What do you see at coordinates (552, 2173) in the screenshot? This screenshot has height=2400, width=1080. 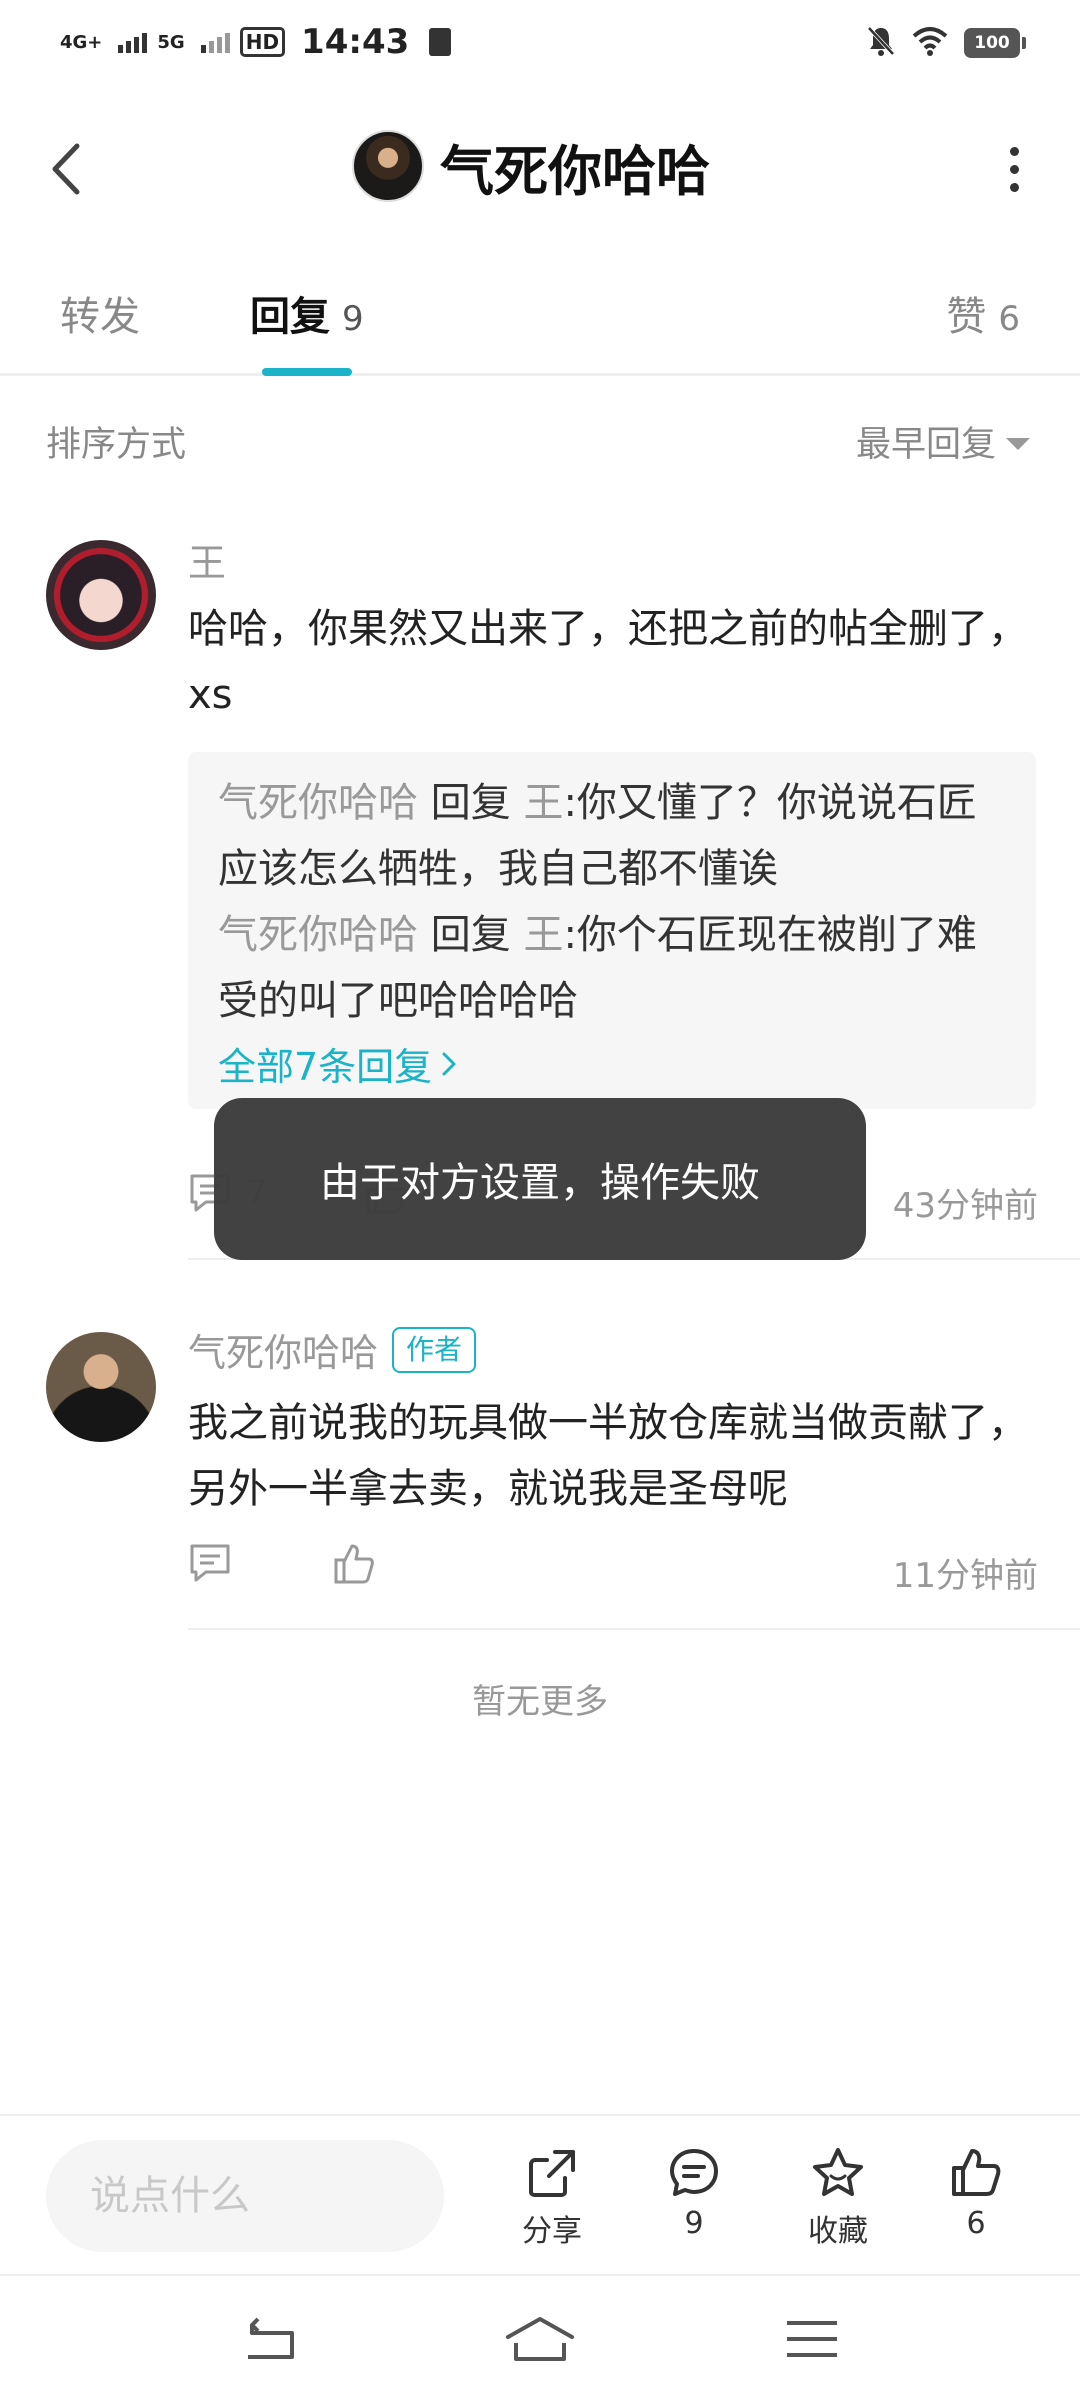 I see `share-icon` at bounding box center [552, 2173].